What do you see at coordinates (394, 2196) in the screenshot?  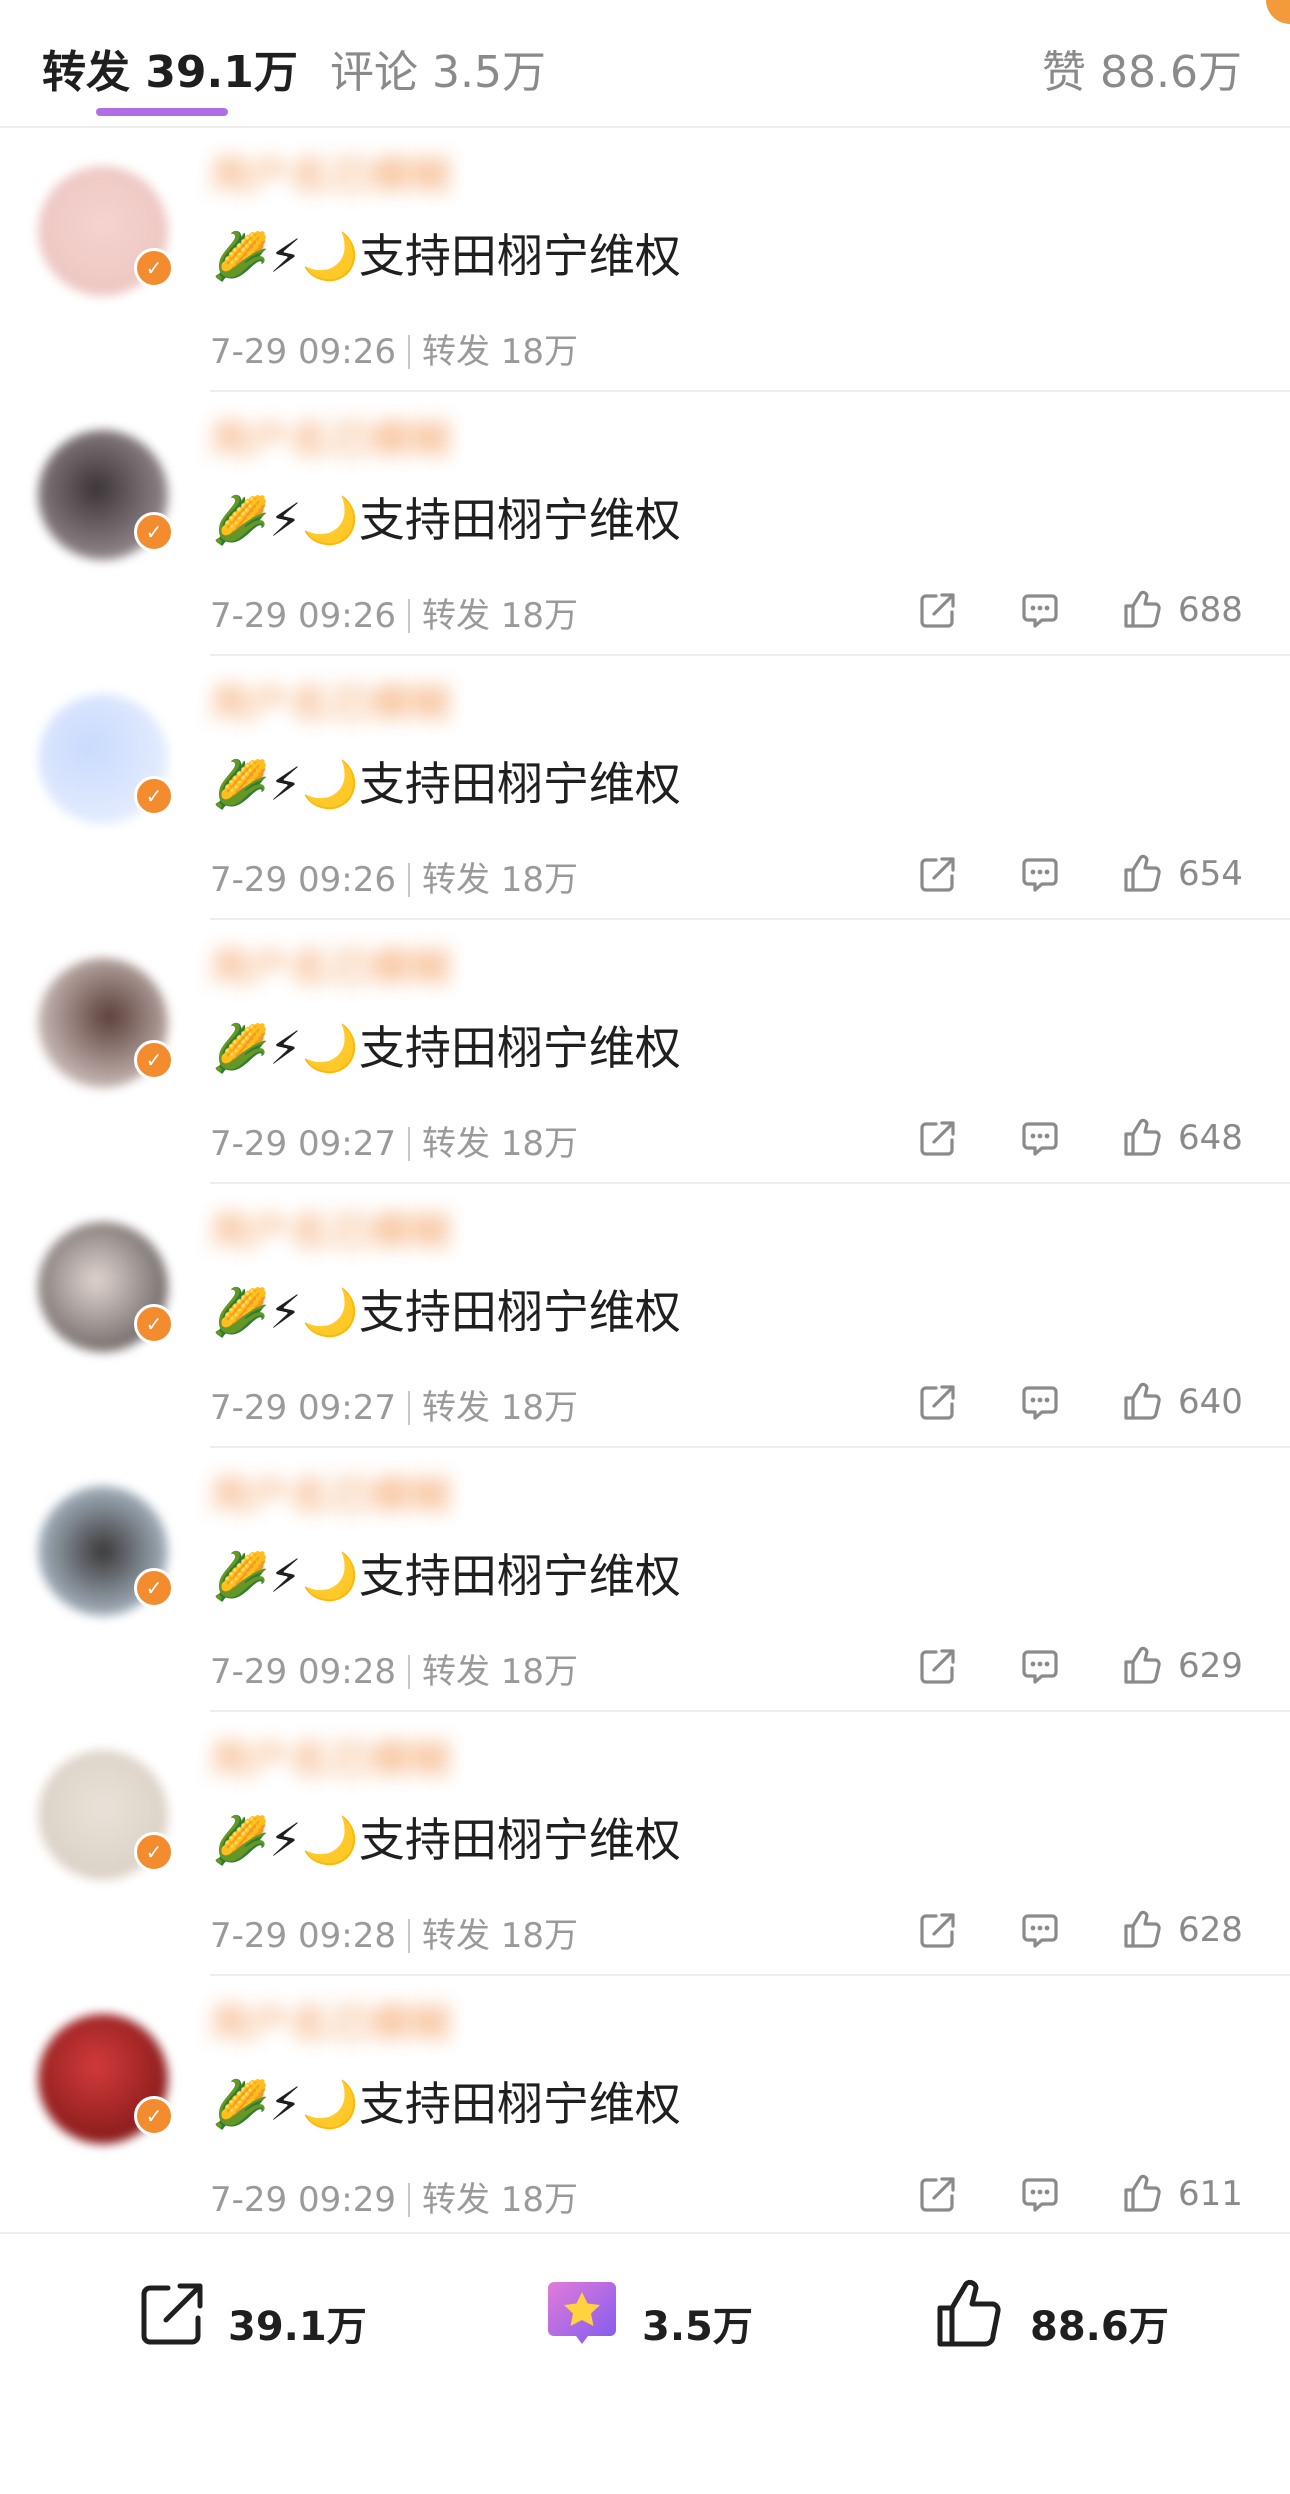 I see `post-meta: 7-29 09:29 转发 18万` at bounding box center [394, 2196].